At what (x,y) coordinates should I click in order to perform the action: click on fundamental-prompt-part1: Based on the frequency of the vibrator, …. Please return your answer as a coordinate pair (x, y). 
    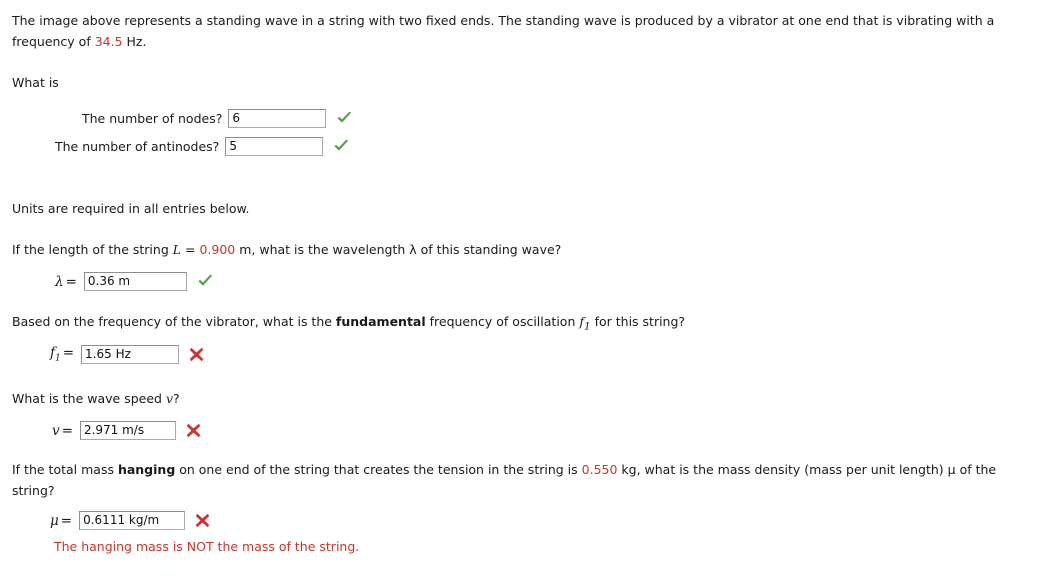
    Looking at the image, I should click on (174, 321).